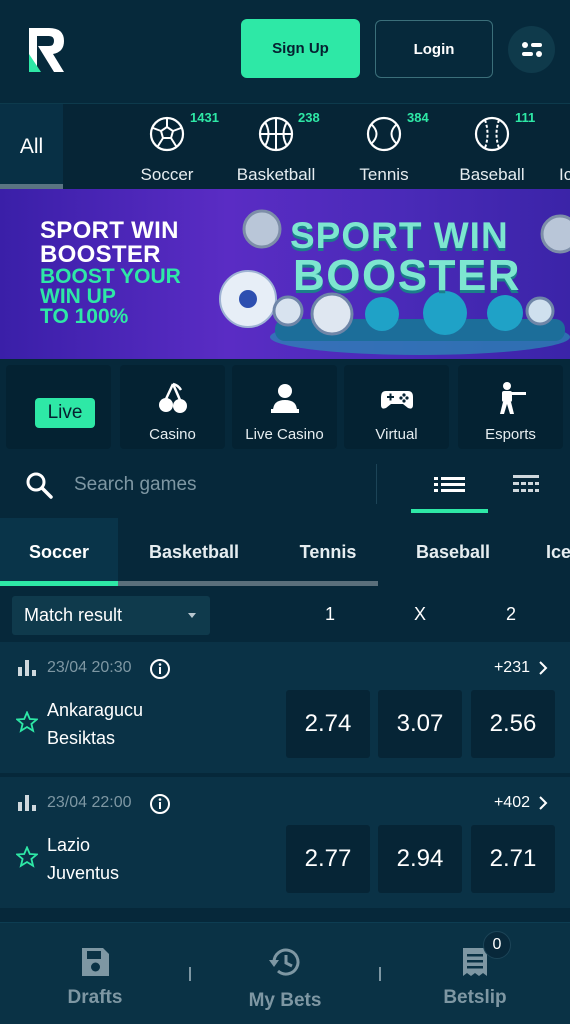 The image size is (570, 1024). What do you see at coordinates (167, 174) in the screenshot?
I see `soccer-label: Soccer` at bounding box center [167, 174].